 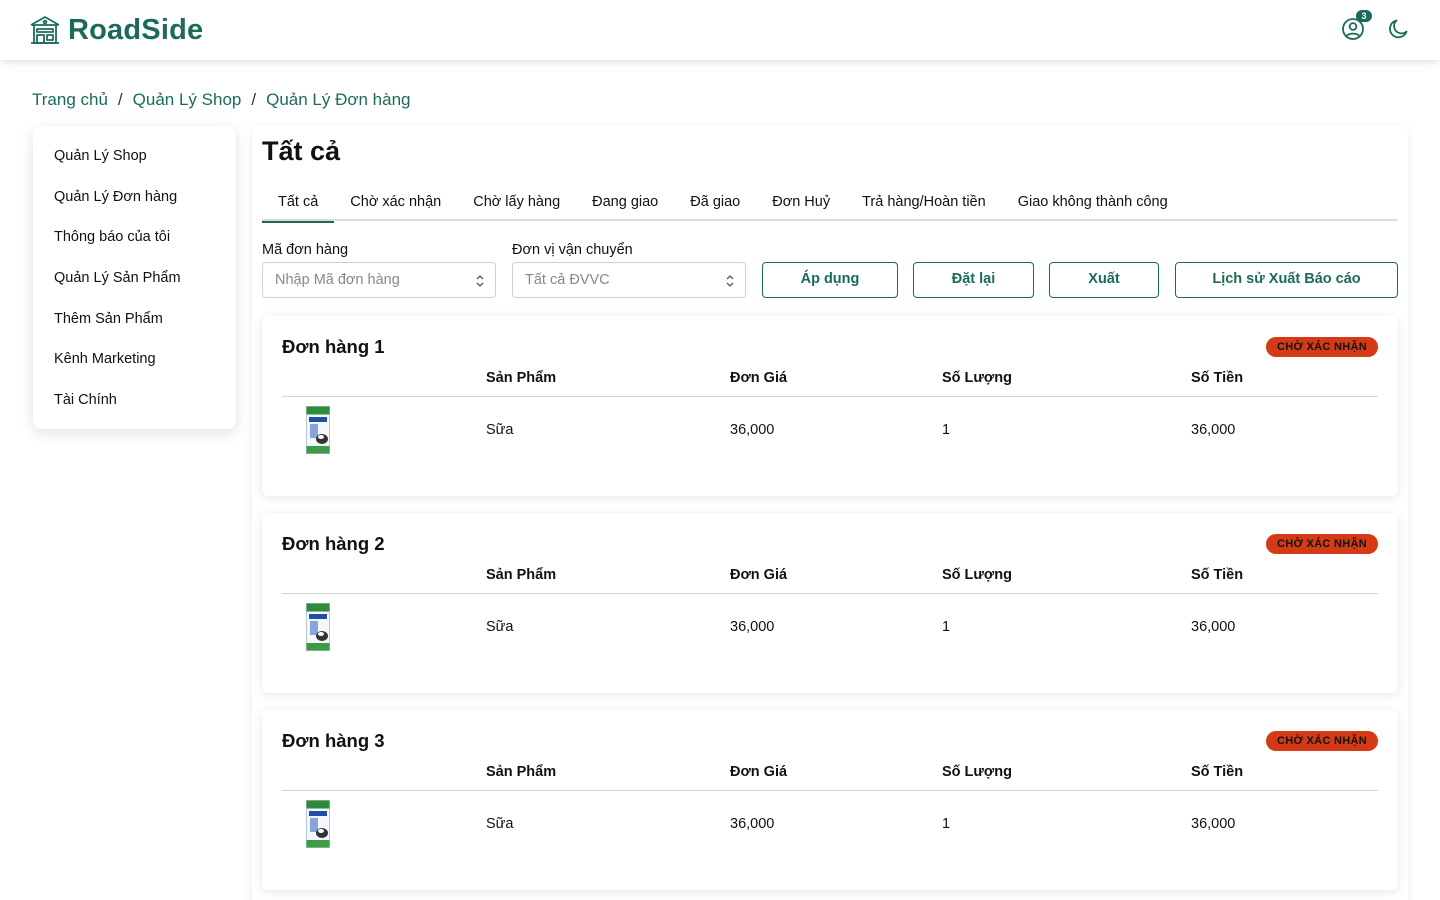 I want to click on export-history-button: Lịch sử Xuất Báo cáo, so click(x=1286, y=280).